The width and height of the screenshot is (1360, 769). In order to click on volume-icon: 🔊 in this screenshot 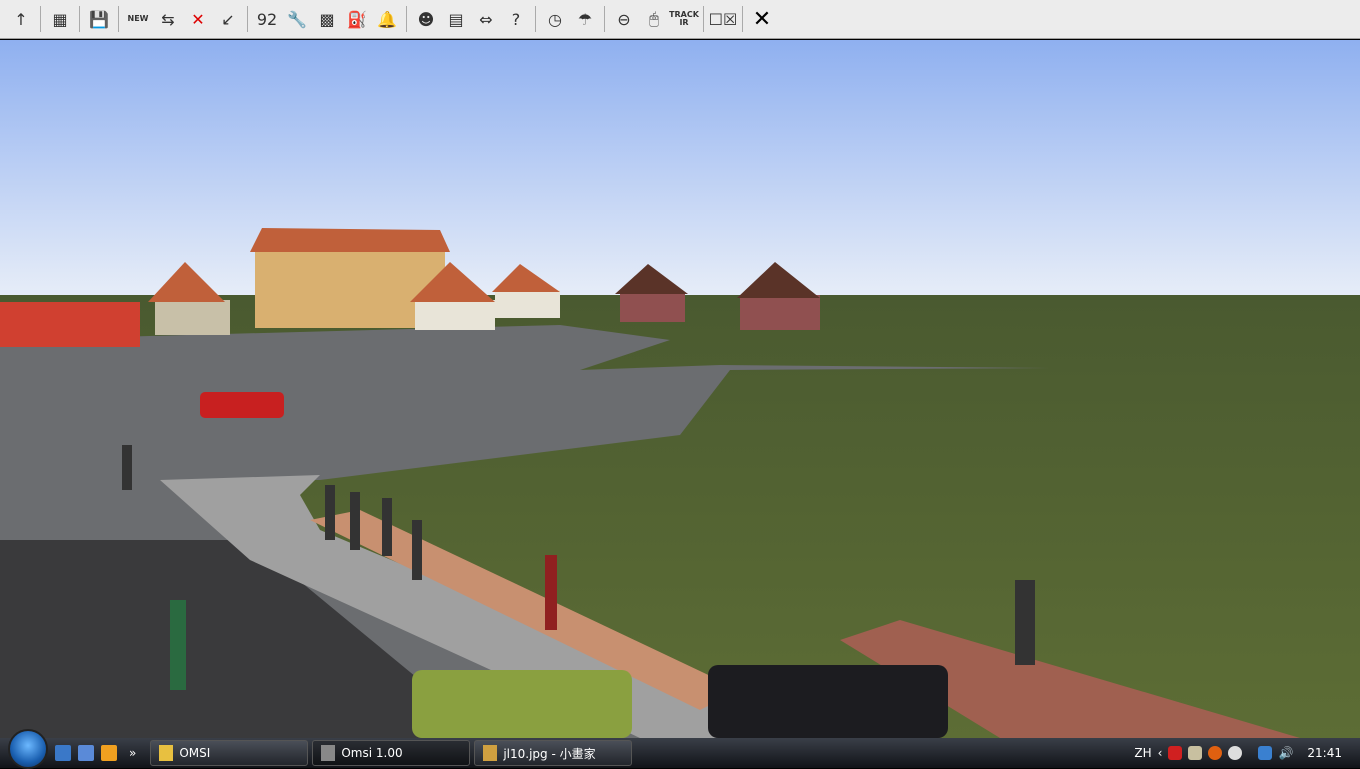, I will do `click(1285, 753)`.